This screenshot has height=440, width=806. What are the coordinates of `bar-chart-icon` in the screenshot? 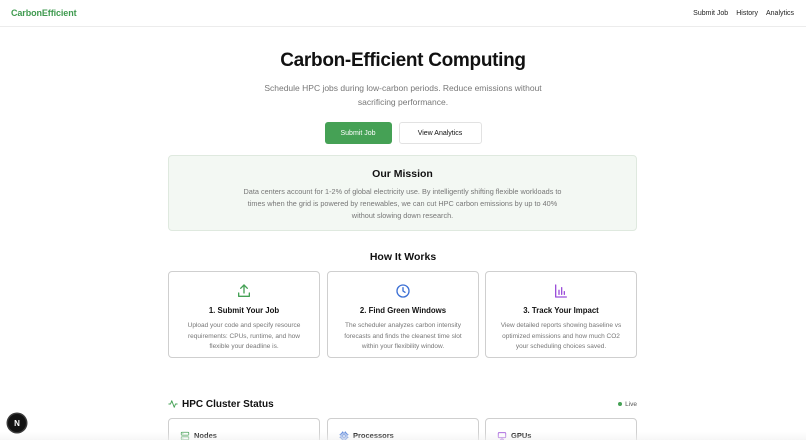 It's located at (561, 291).